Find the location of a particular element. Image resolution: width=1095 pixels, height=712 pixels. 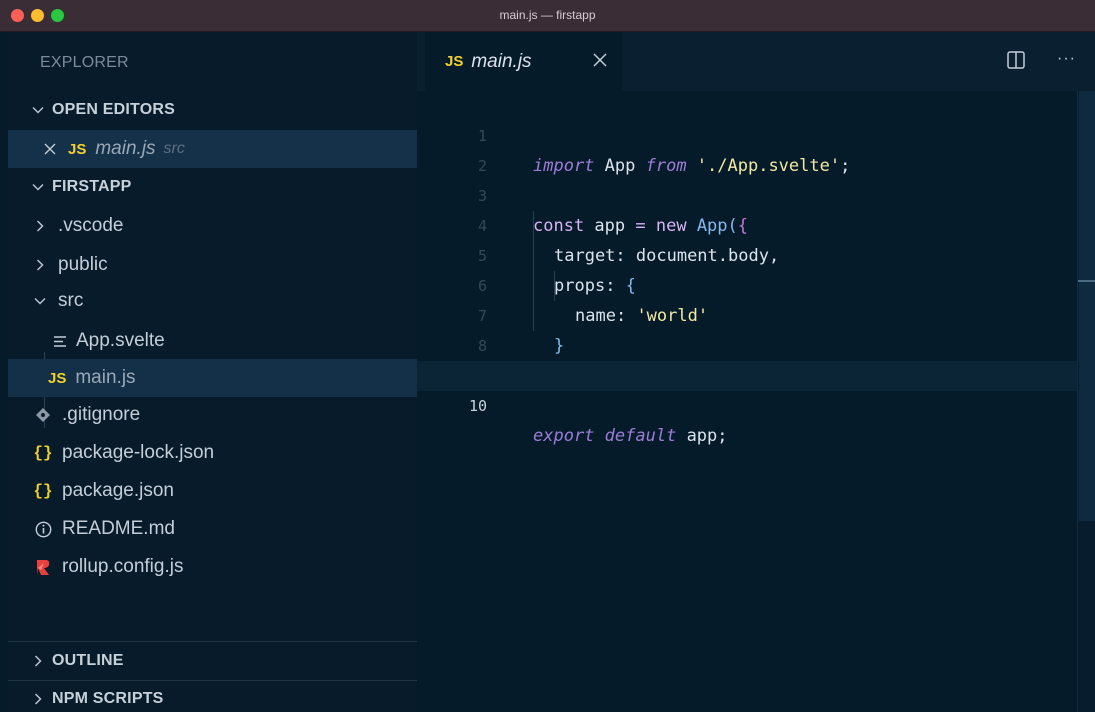

lines-file-icon is located at coordinates (60, 341).